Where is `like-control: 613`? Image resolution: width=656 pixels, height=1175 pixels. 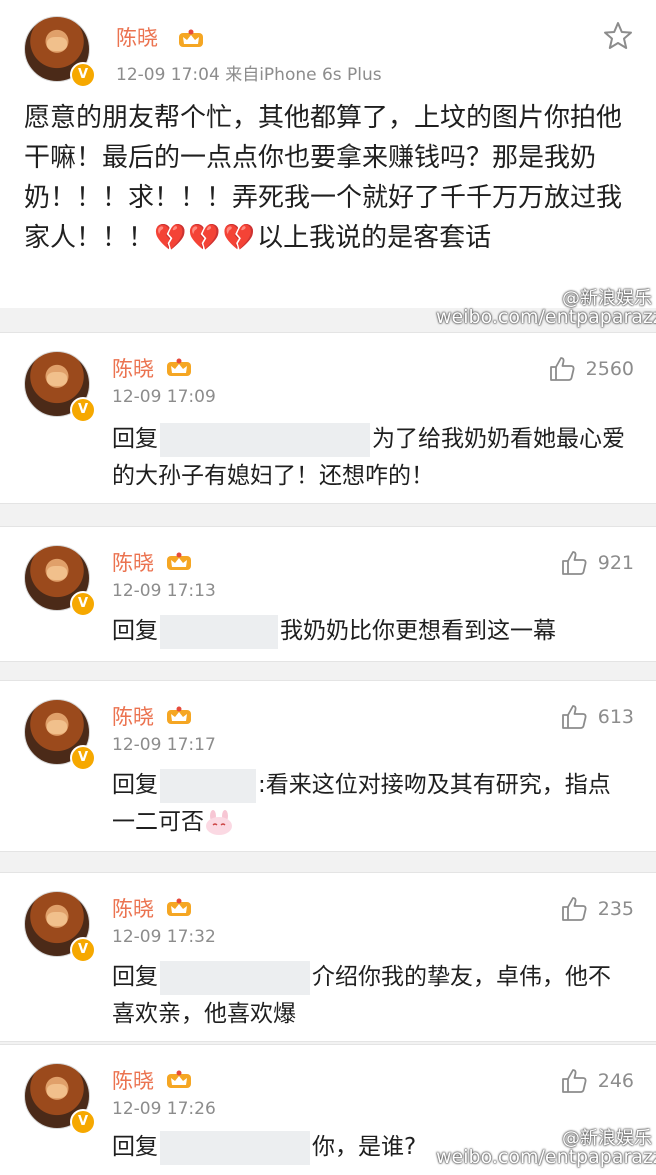 like-control: 613 is located at coordinates (597, 717).